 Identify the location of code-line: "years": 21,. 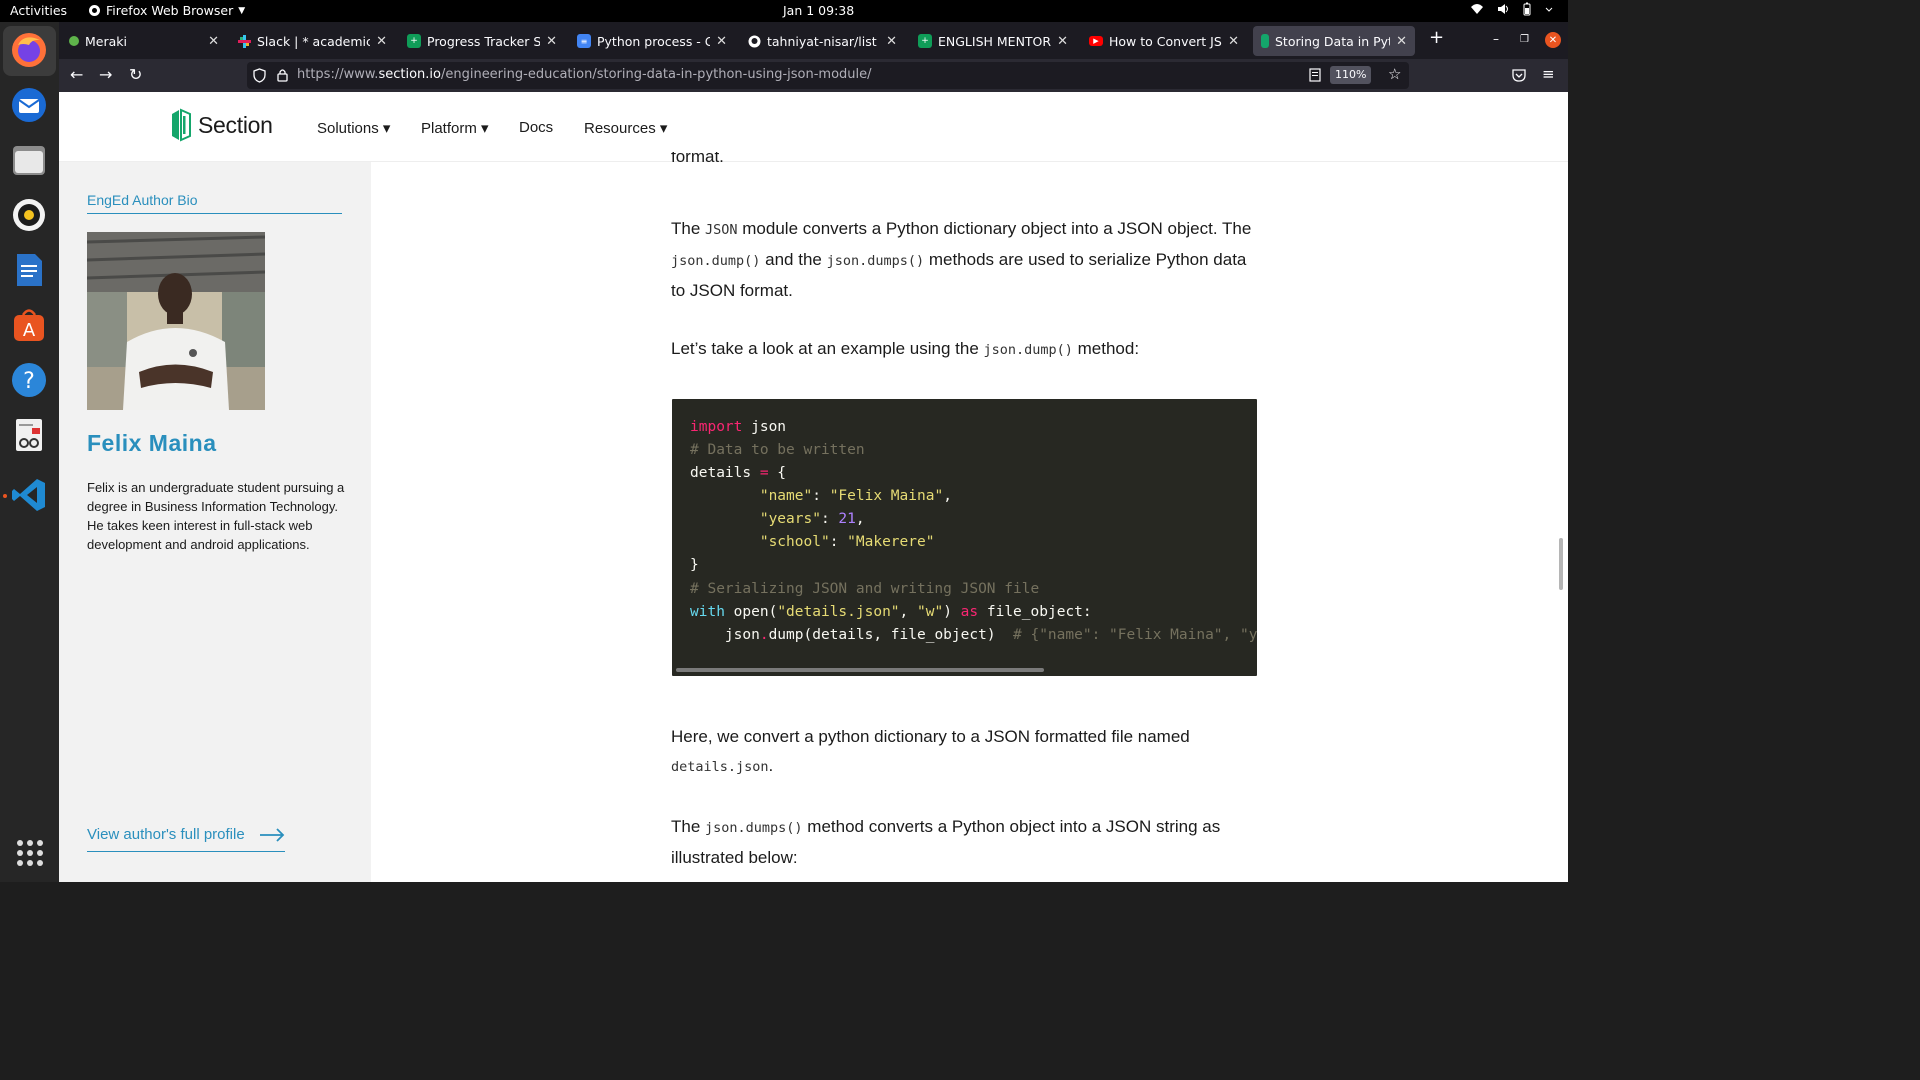
(812, 519).